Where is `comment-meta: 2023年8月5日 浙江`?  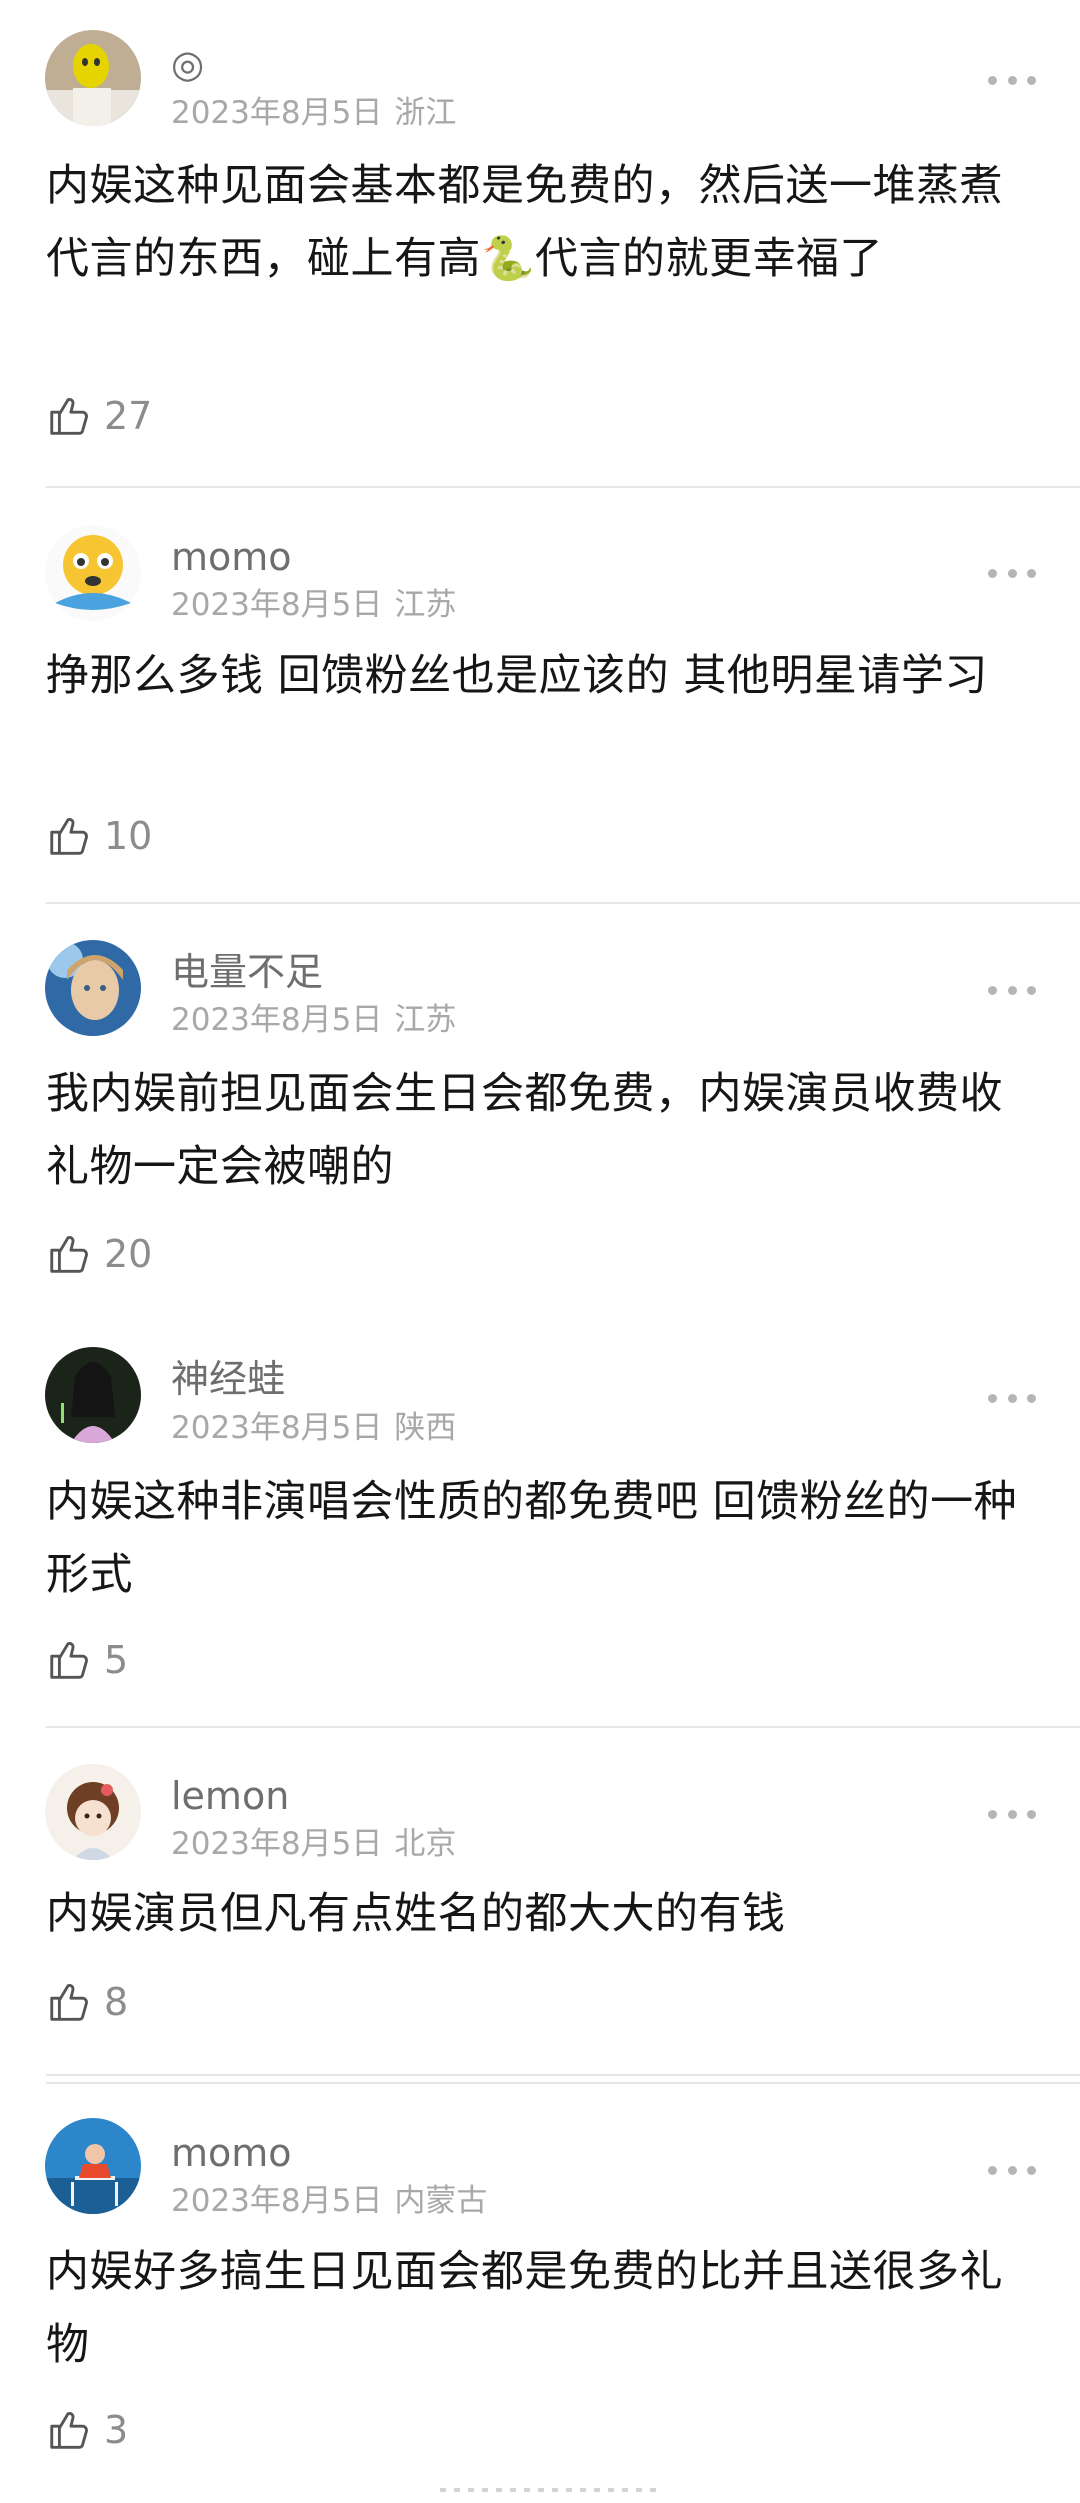 comment-meta: 2023年8月5日 浙江 is located at coordinates (313, 113).